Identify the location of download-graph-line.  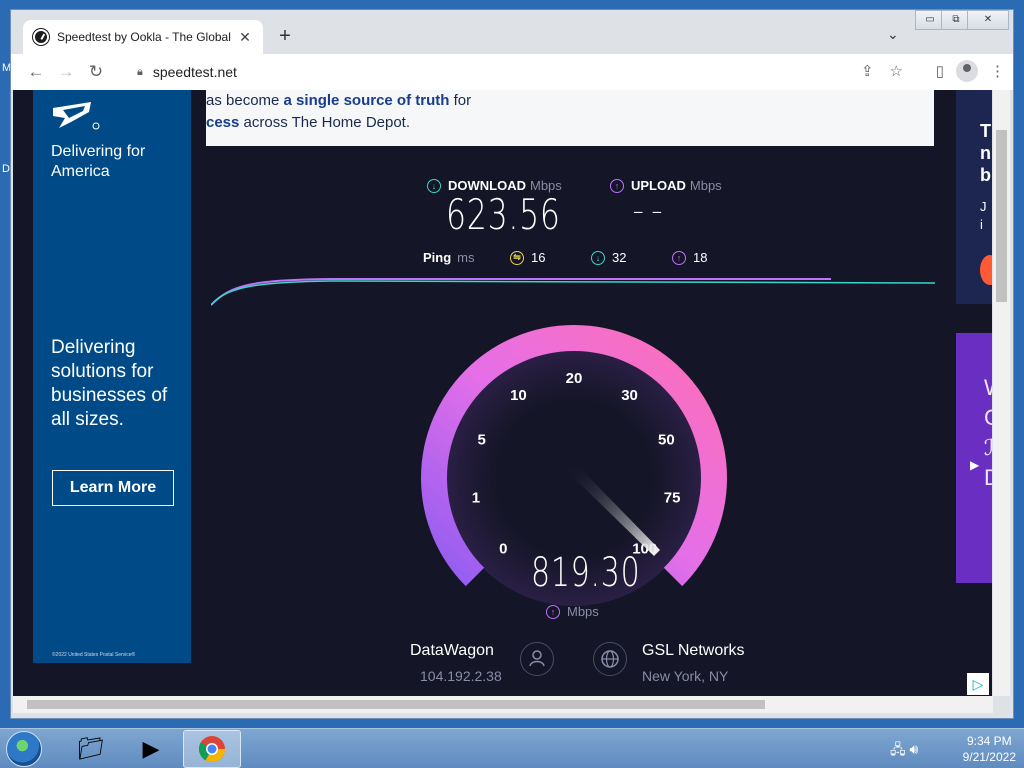
(573, 293).